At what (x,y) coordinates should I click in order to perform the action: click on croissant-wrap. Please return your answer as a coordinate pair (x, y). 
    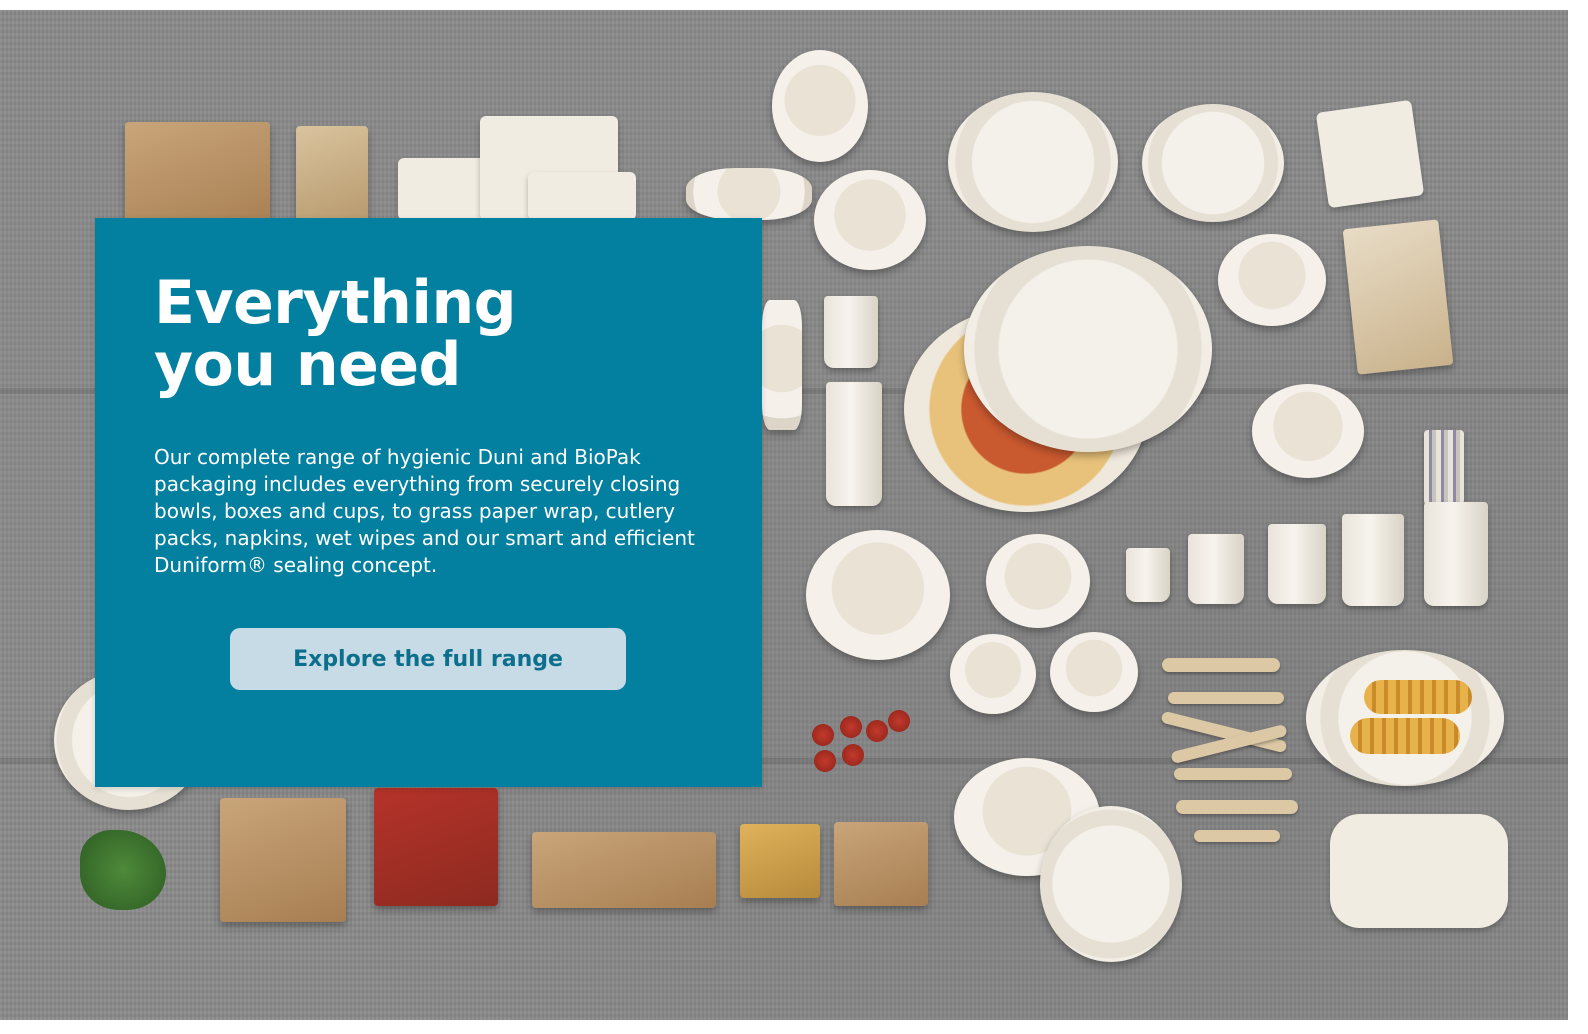
    Looking at the image, I should click on (197, 177).